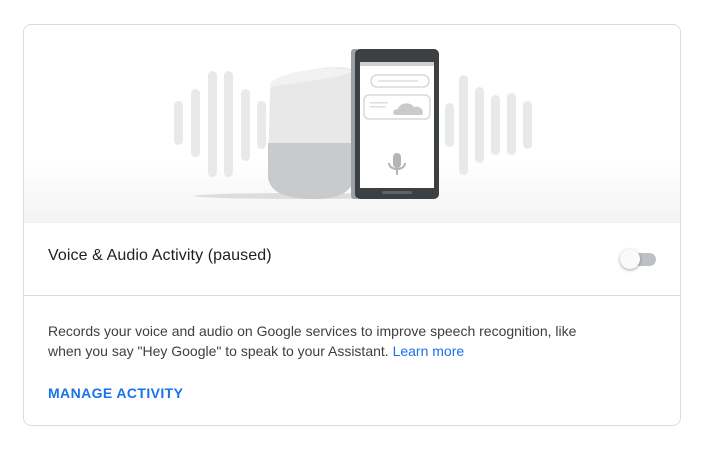 The height and width of the screenshot is (458, 715). I want to click on setting-row: Voice & Audio Activity (paused), so click(352, 259).